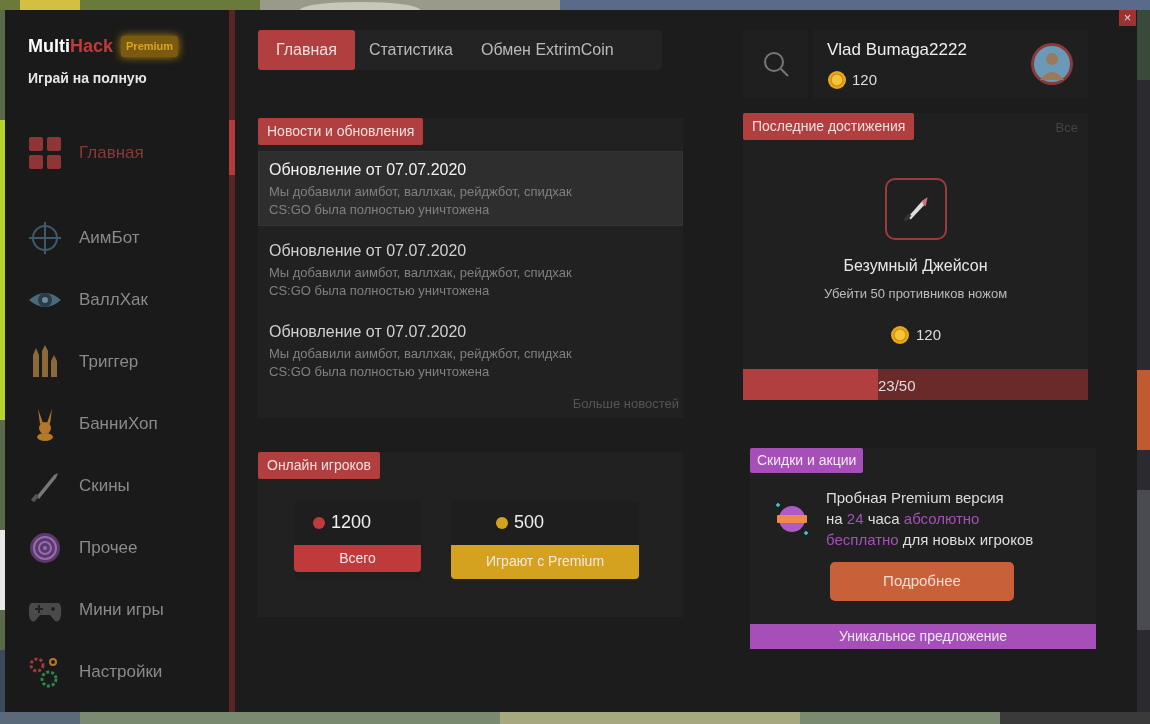 The height and width of the screenshot is (724, 1150). Describe the element at coordinates (88, 78) in the screenshot. I see `tagline: Играй на полную` at that location.